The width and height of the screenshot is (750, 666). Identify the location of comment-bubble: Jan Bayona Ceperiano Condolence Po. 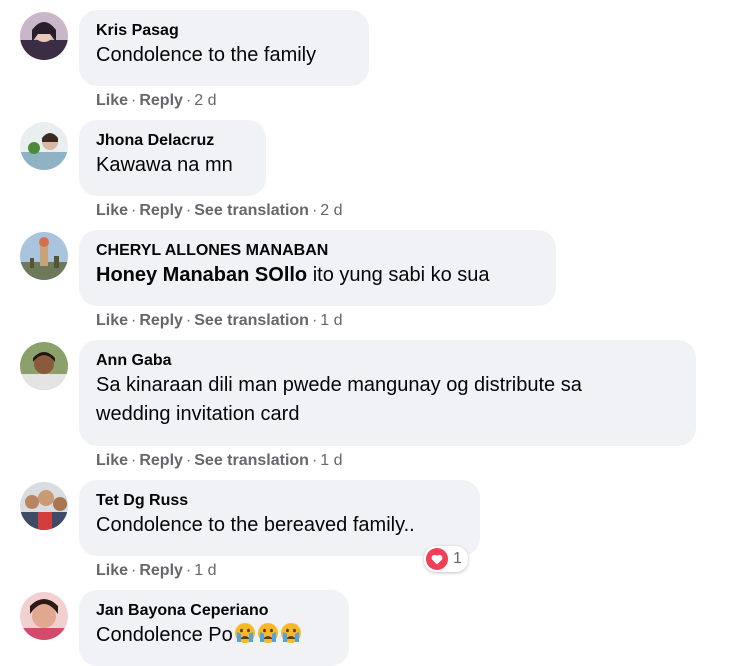
(214, 628).